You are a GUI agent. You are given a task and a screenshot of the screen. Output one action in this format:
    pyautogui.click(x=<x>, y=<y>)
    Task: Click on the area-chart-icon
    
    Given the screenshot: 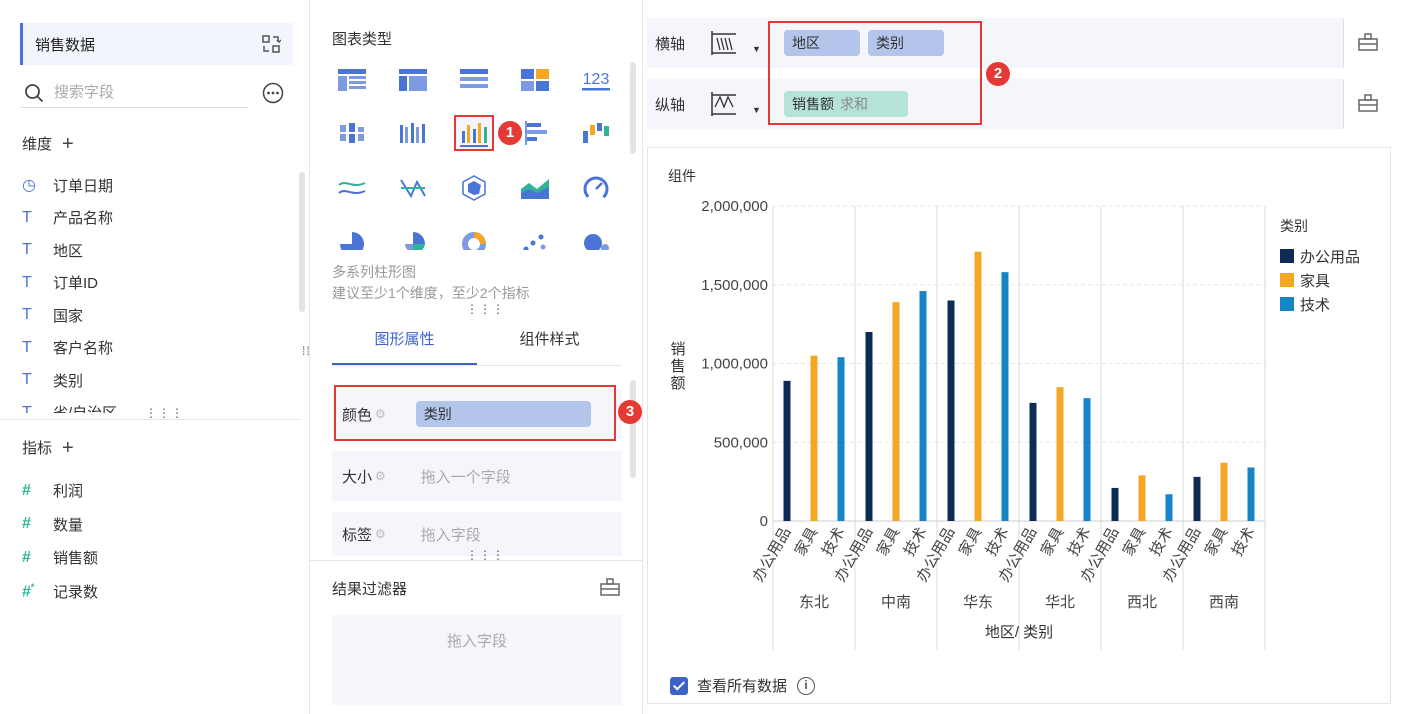 What is the action you would take?
    pyautogui.click(x=535, y=188)
    